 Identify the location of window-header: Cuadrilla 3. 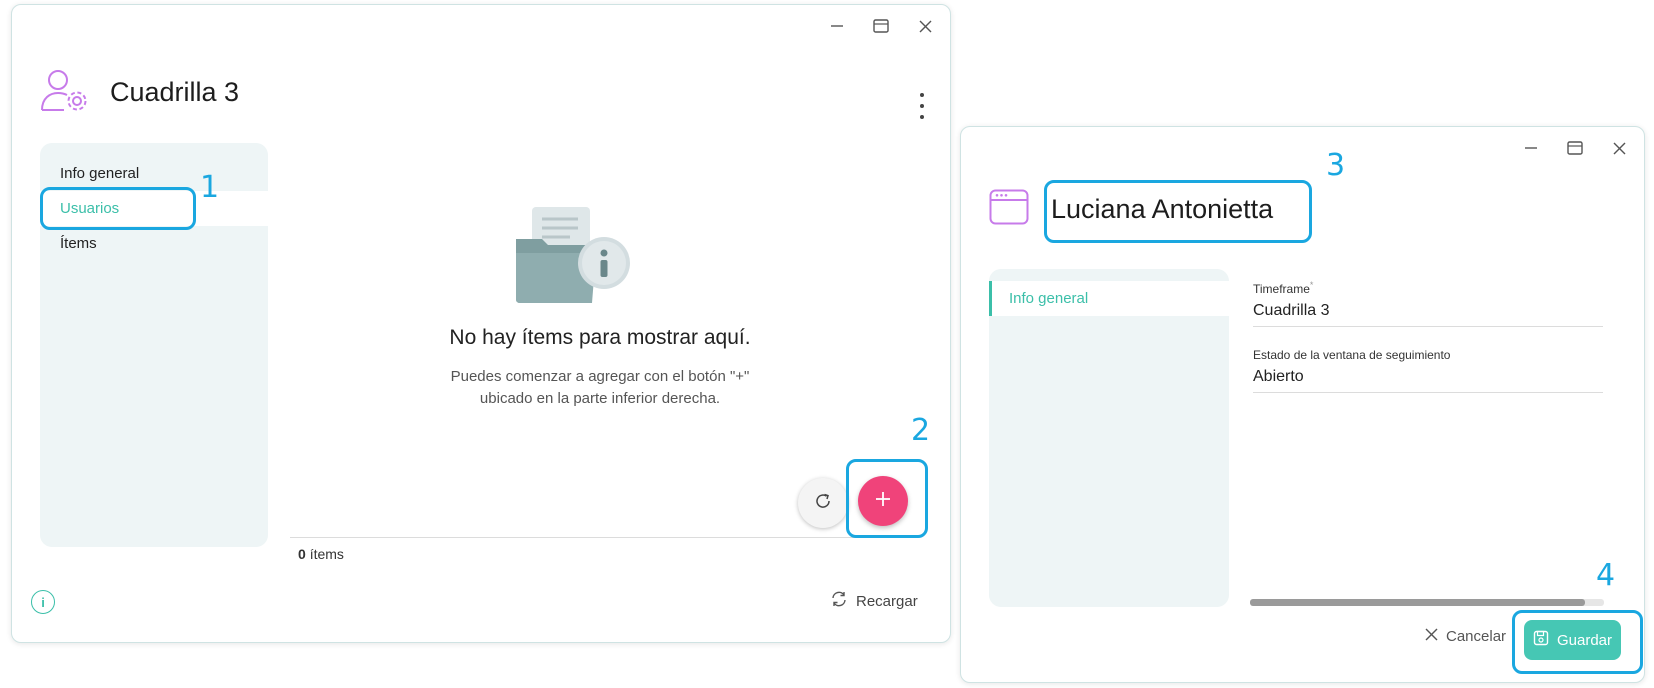
(139, 92).